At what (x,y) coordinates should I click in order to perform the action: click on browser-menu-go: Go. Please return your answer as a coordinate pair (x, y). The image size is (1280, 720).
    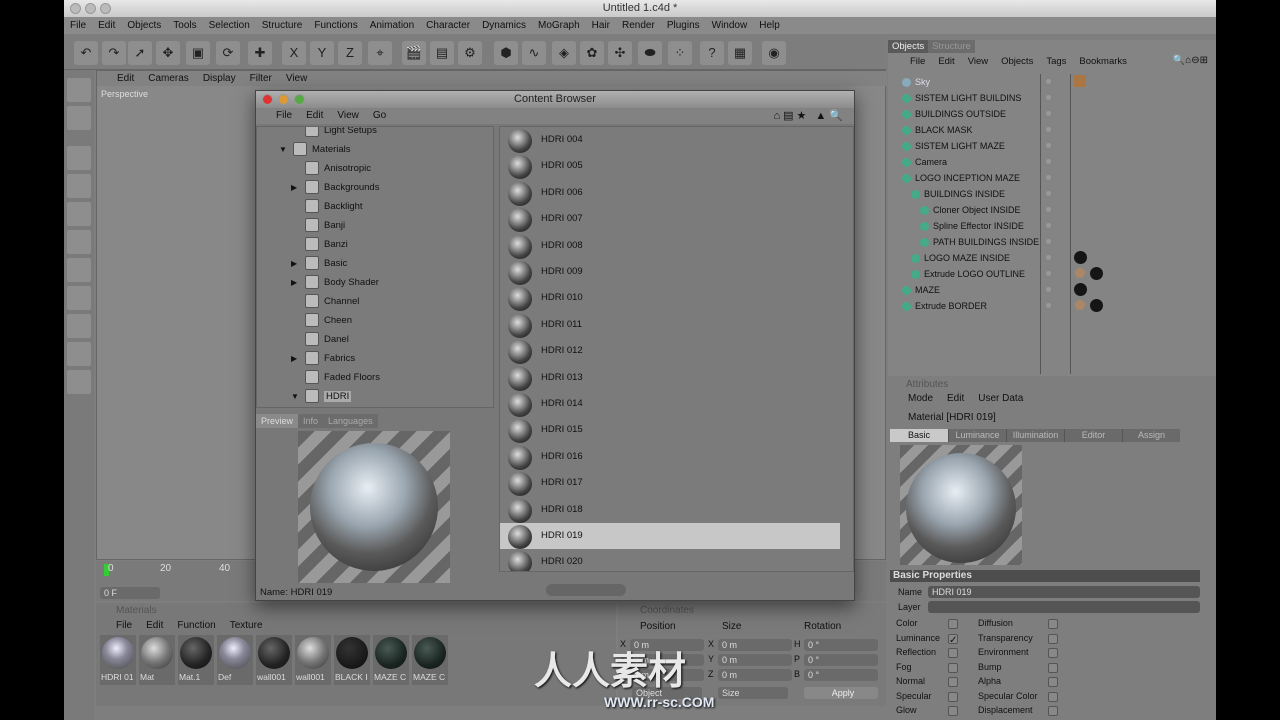
    Looking at the image, I should click on (379, 116).